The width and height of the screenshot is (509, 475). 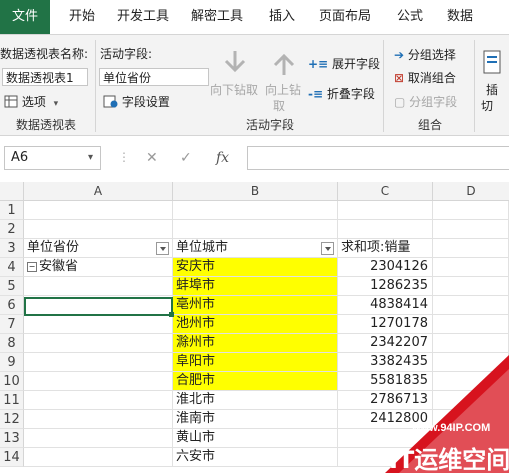 I want to click on column-header-c: C, so click(x=385, y=191).